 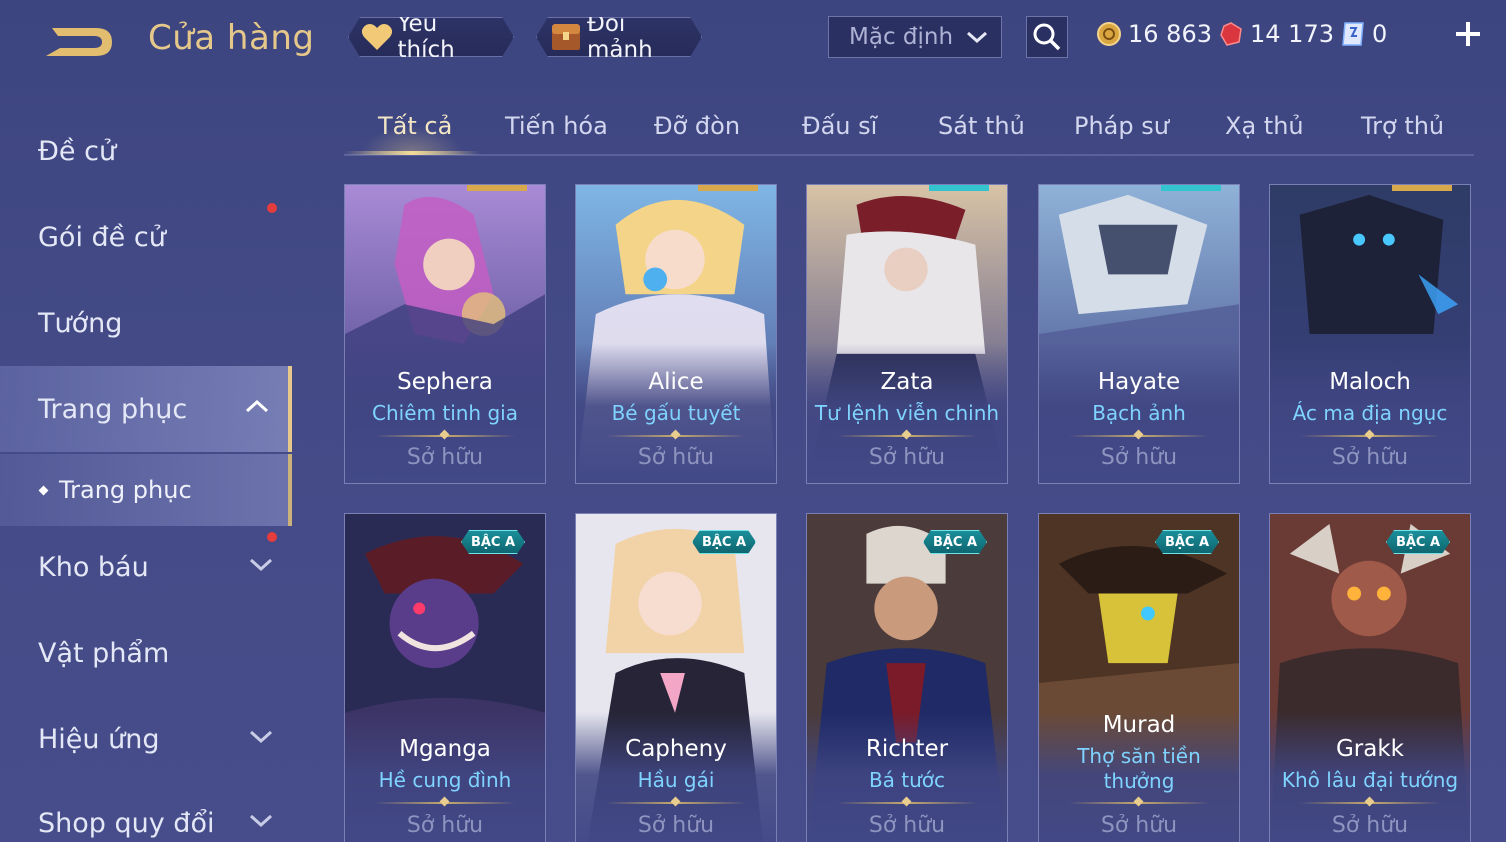 I want to click on tab-support: Trợ thủ, so click(x=1402, y=126).